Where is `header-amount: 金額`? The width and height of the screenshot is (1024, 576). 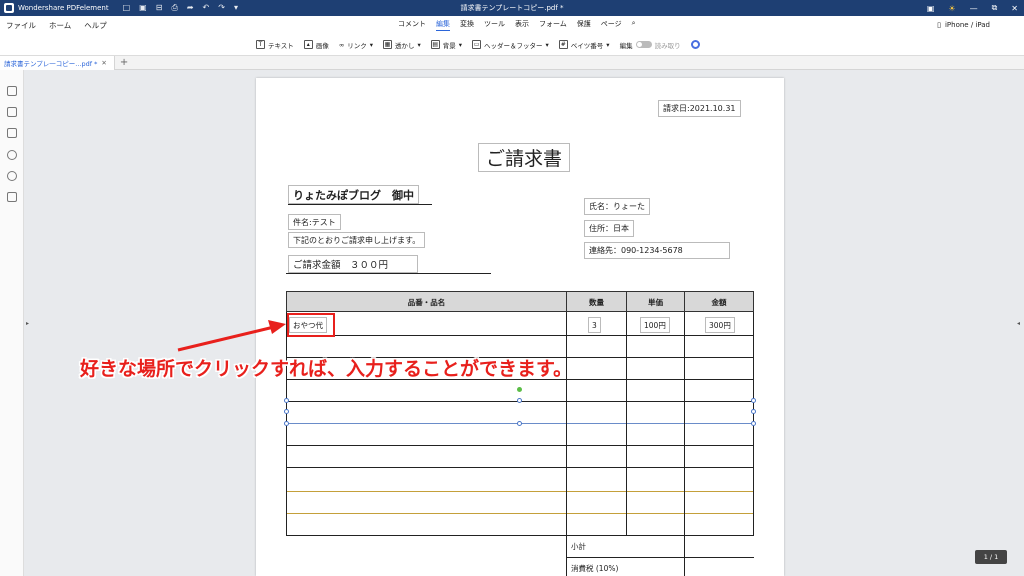
header-amount: 金額 is located at coordinates (719, 302).